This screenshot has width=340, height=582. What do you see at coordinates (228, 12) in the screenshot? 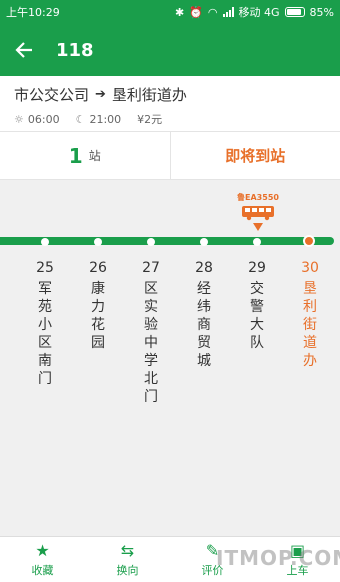
I see `signal-icon` at bounding box center [228, 12].